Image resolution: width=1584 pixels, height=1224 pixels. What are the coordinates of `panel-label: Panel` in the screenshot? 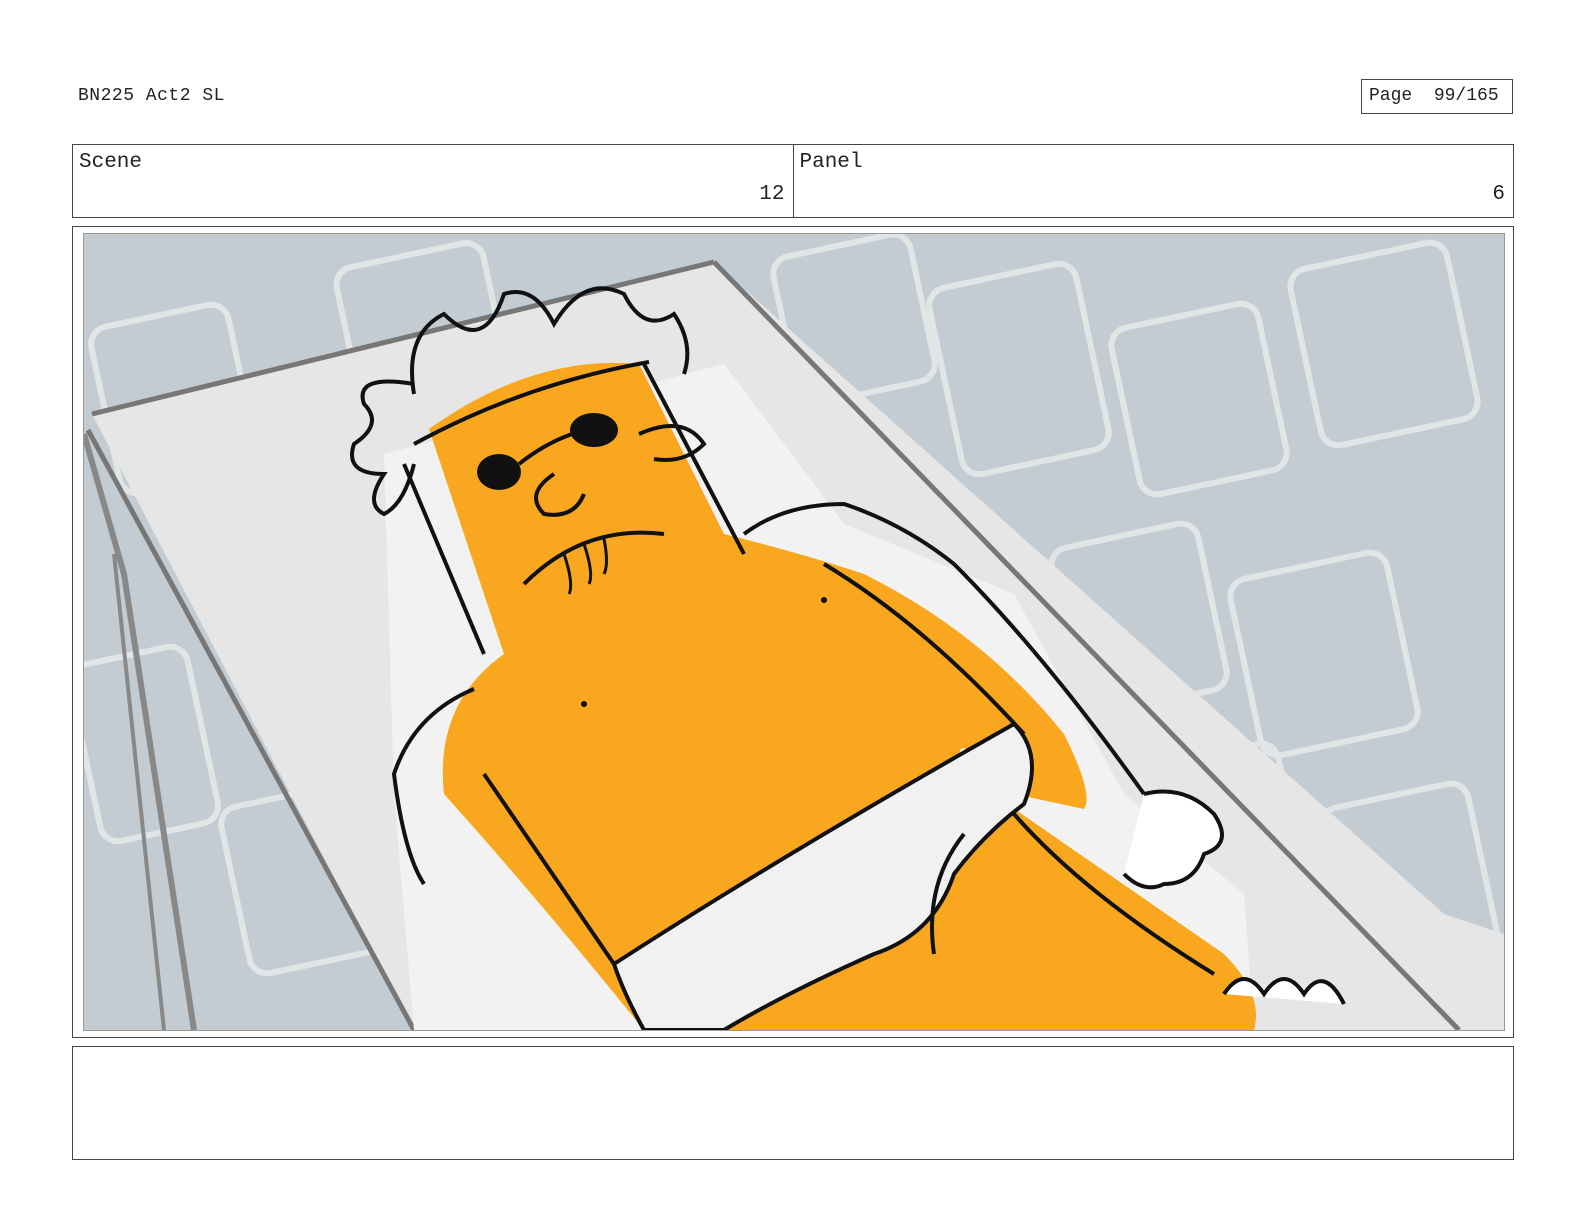 It's located at (831, 162).